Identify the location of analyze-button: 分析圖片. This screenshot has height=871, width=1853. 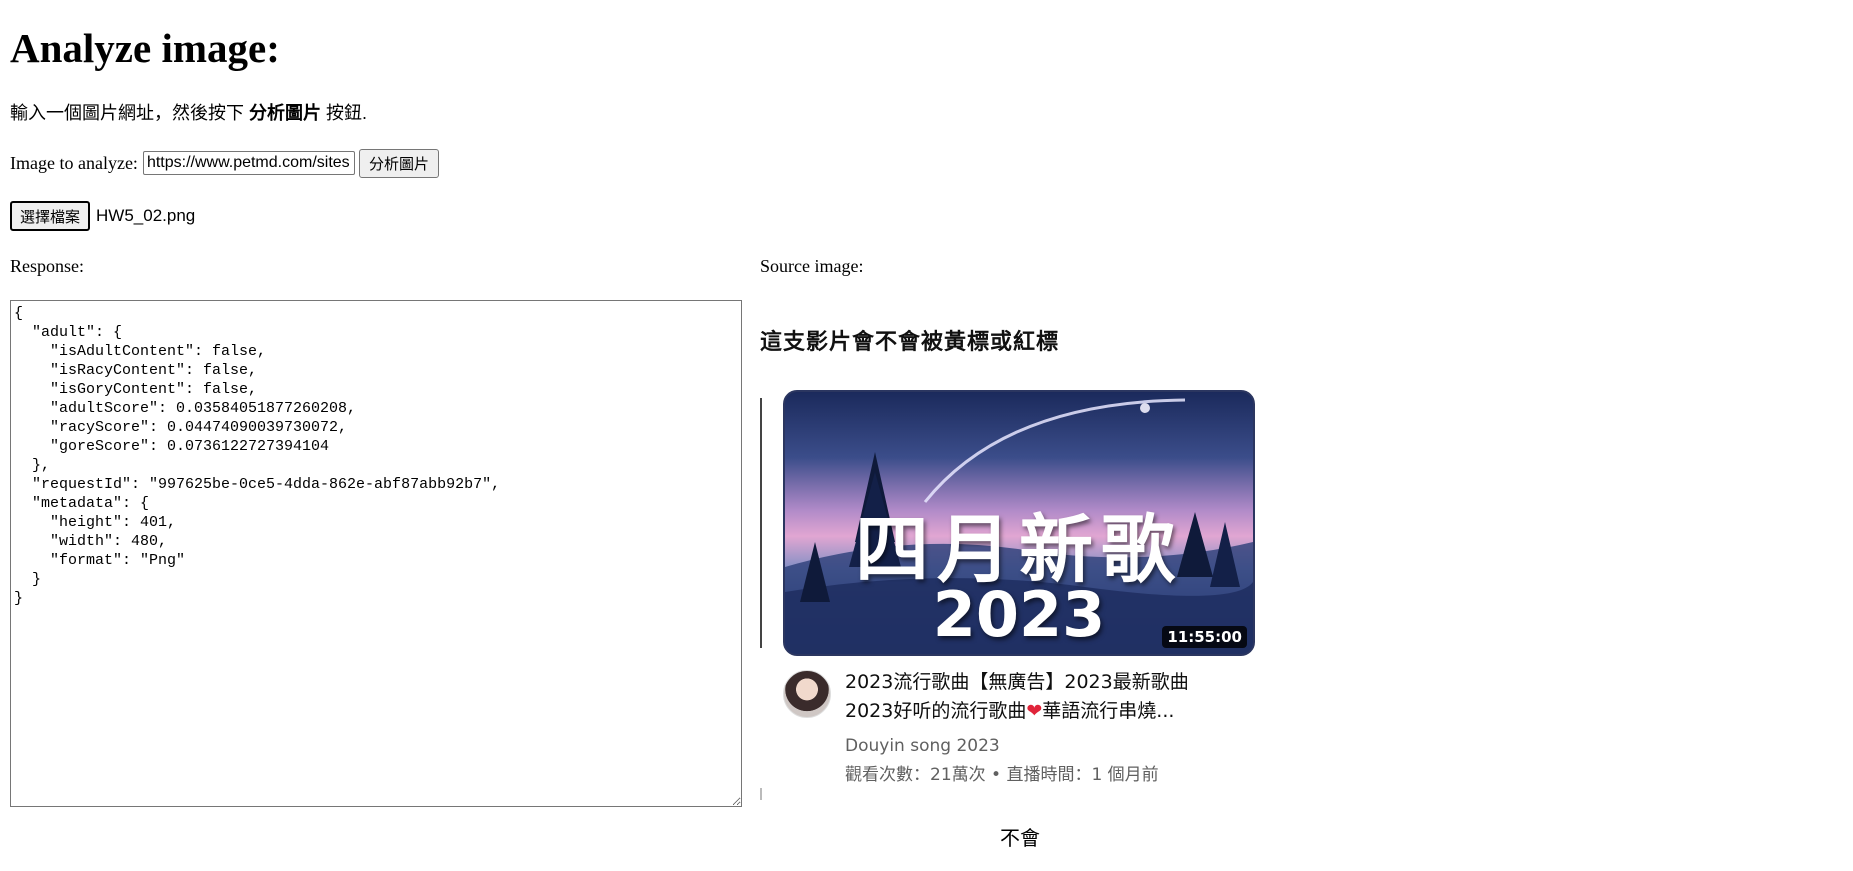
(398, 163).